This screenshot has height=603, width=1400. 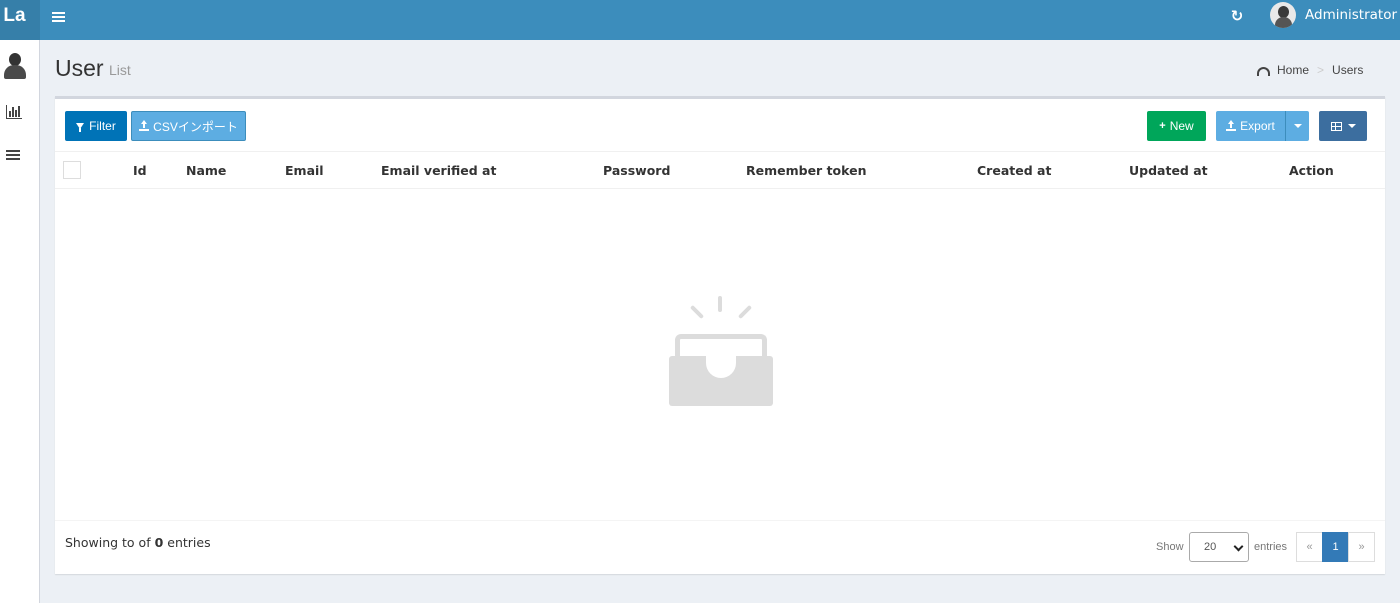 What do you see at coordinates (1336, 126) in the screenshot?
I see `table-columns-icon` at bounding box center [1336, 126].